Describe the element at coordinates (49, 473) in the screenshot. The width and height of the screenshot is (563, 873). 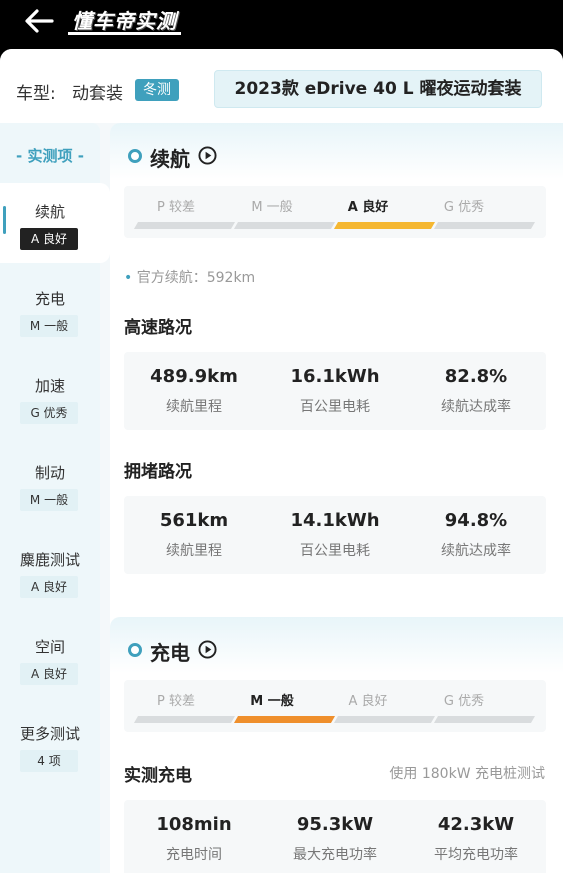
I see `sidebar-item-label: 制动` at that location.